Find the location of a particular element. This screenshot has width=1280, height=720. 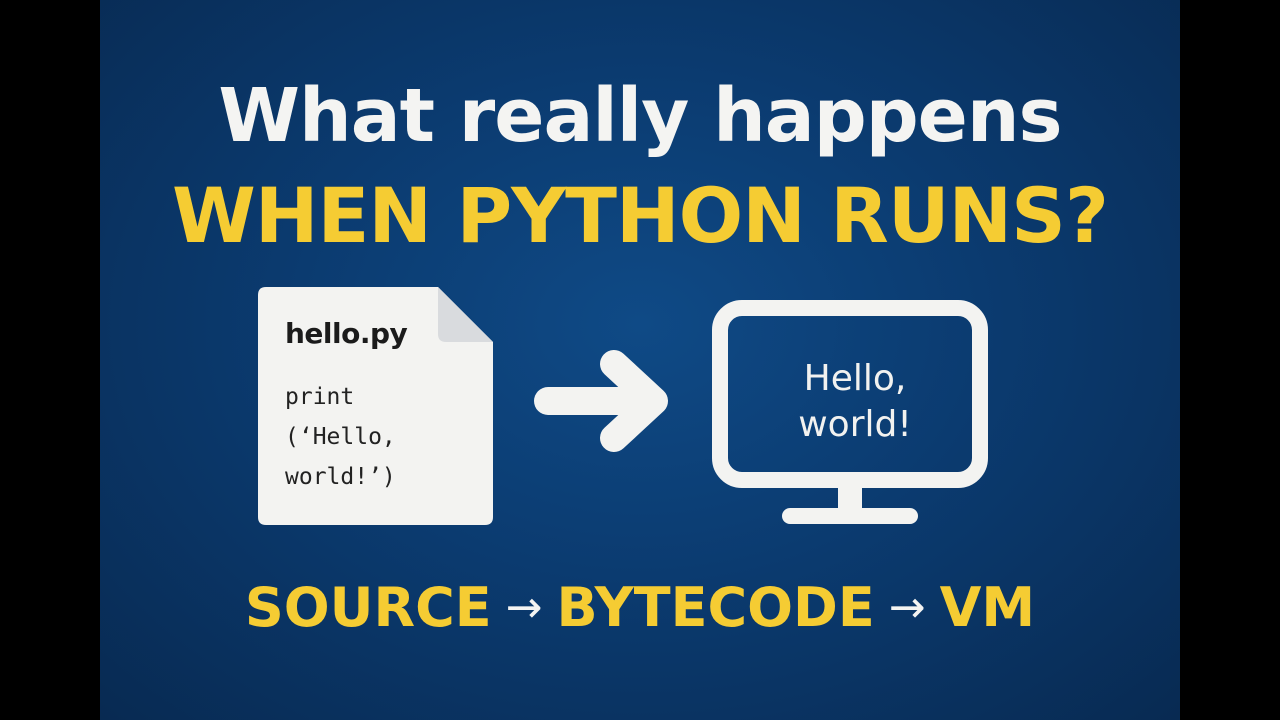

file-name: hello.py is located at coordinates (346, 333).